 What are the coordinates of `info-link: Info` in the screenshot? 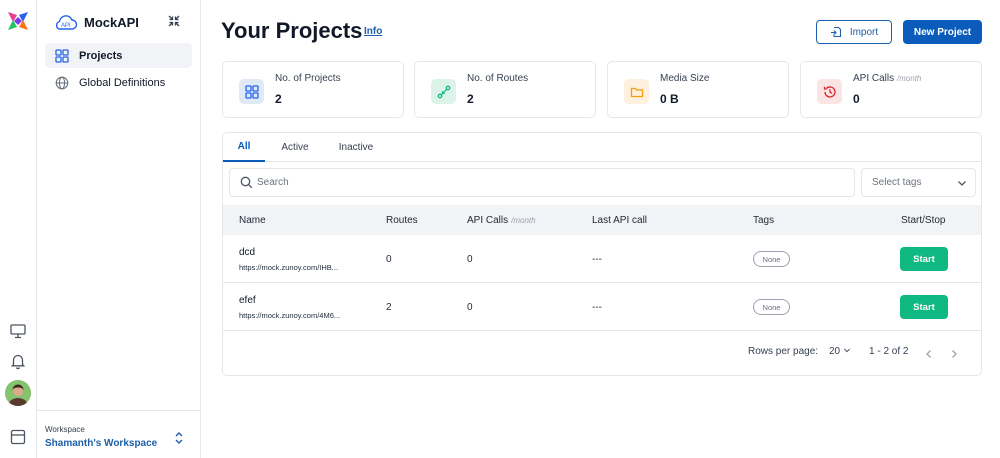 It's located at (373, 31).